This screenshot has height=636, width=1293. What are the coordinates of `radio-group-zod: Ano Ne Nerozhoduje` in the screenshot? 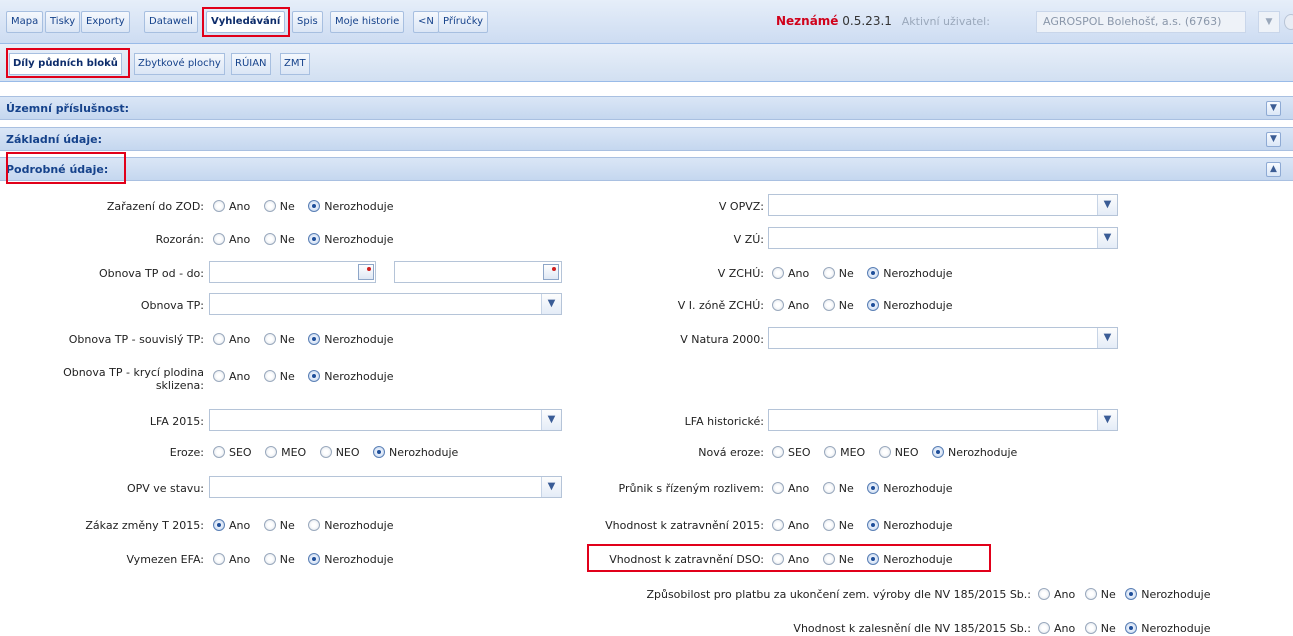 It's located at (308, 206).